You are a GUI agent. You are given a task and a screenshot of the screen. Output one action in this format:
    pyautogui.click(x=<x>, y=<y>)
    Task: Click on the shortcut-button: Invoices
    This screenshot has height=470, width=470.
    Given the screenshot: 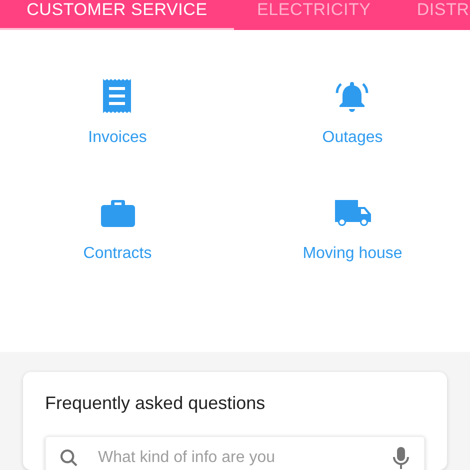 What is the action you would take?
    pyautogui.click(x=117, y=128)
    